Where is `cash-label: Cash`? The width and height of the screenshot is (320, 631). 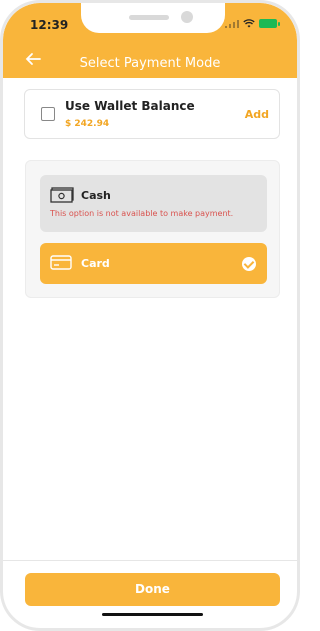
cash-label: Cash is located at coordinates (96, 195).